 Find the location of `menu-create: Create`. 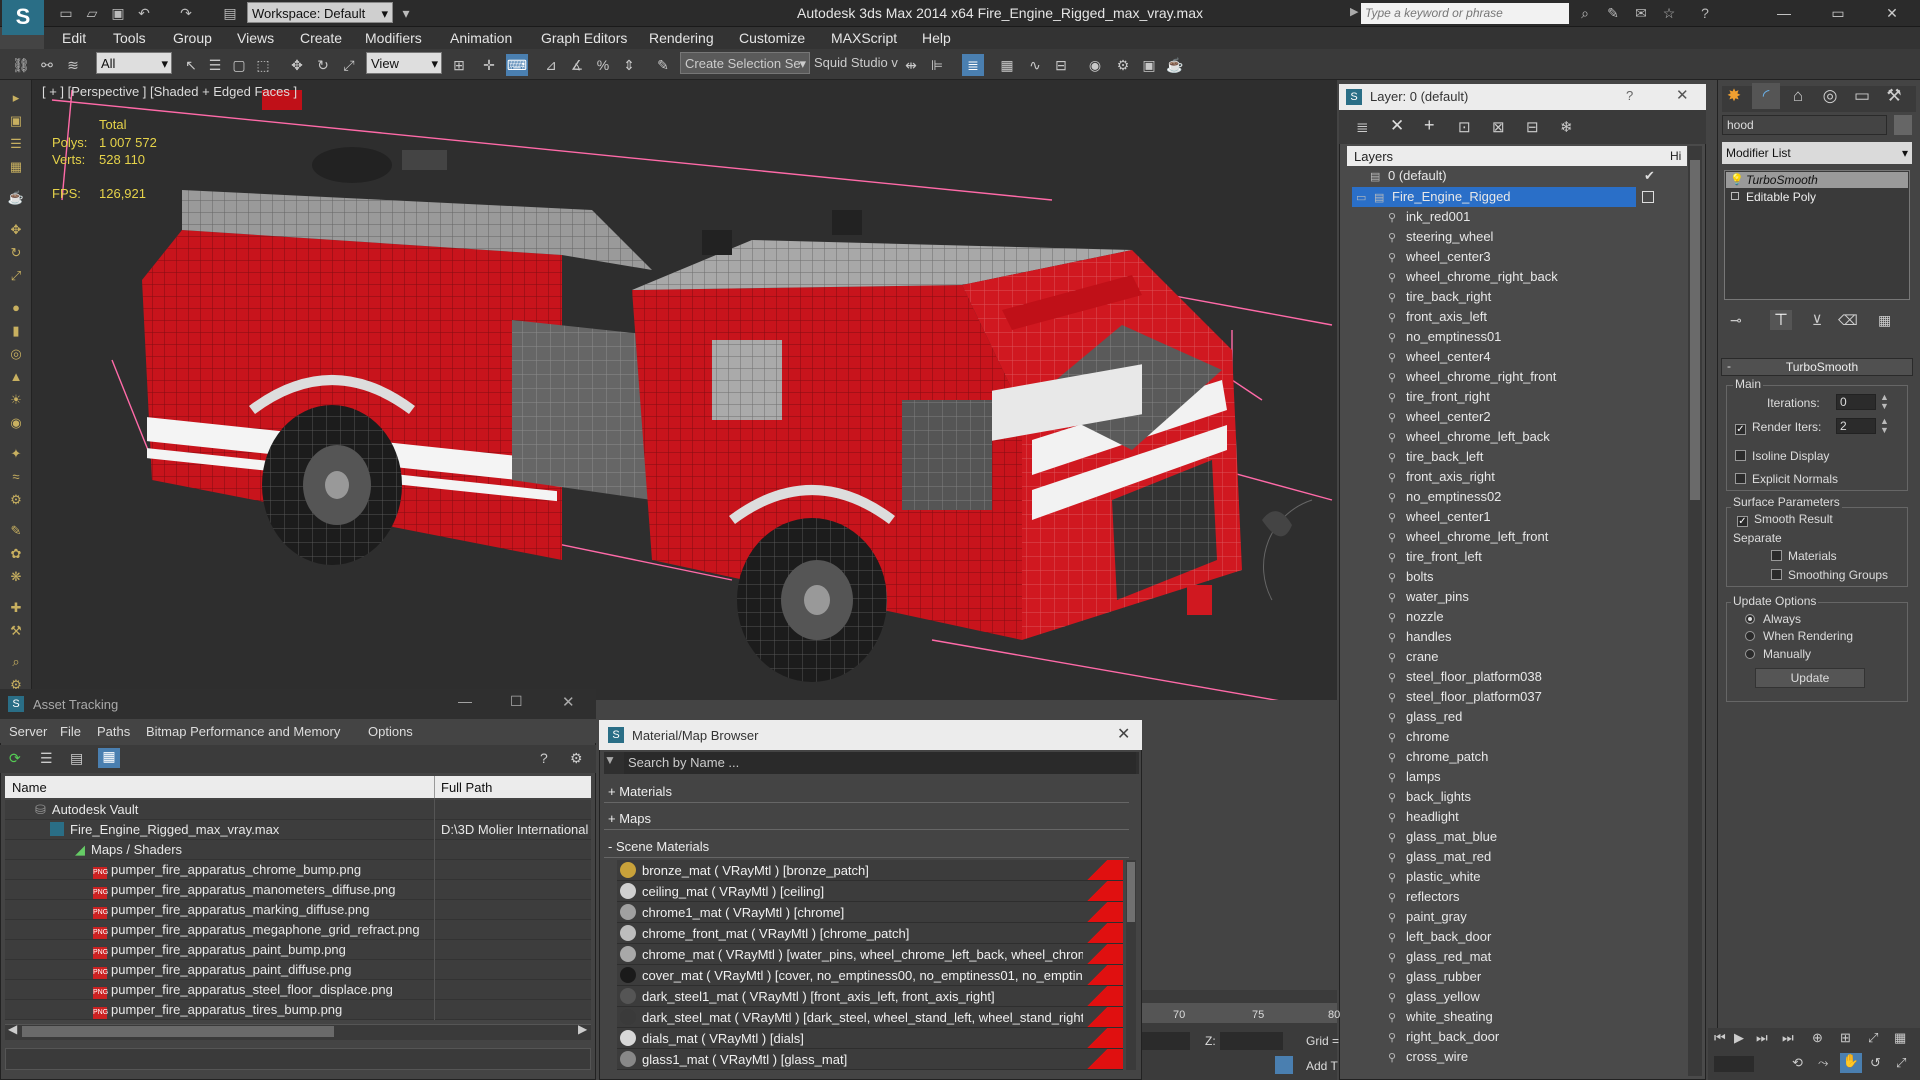

menu-create: Create is located at coordinates (321, 38).